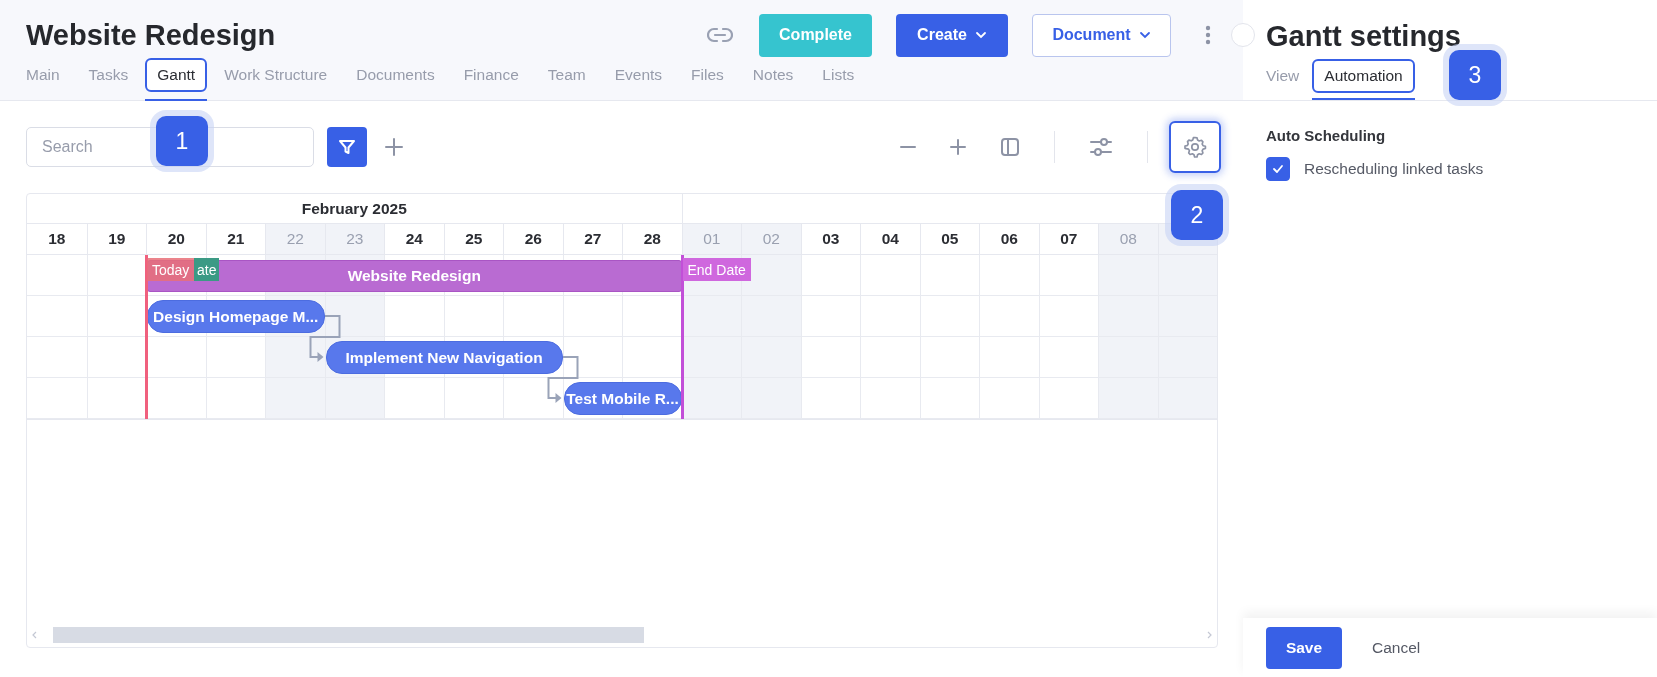 Image resolution: width=1657 pixels, height=677 pixels. I want to click on project-title: Website Redesign, so click(151, 35).